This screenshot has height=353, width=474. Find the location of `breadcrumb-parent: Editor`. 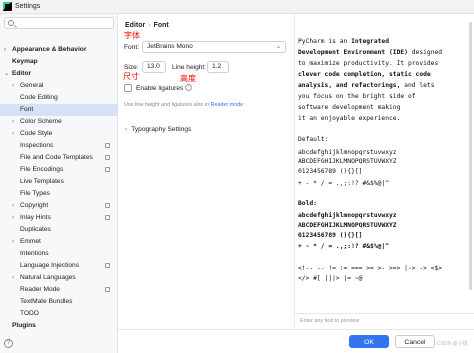

breadcrumb-parent: Editor is located at coordinates (135, 25).